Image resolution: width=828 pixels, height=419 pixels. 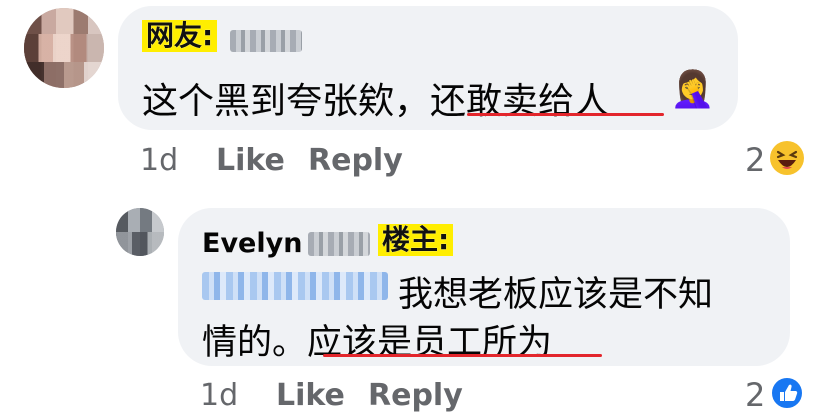 What do you see at coordinates (556, 295) in the screenshot?
I see `comment-text-line1: 我想老板应该是不知` at bounding box center [556, 295].